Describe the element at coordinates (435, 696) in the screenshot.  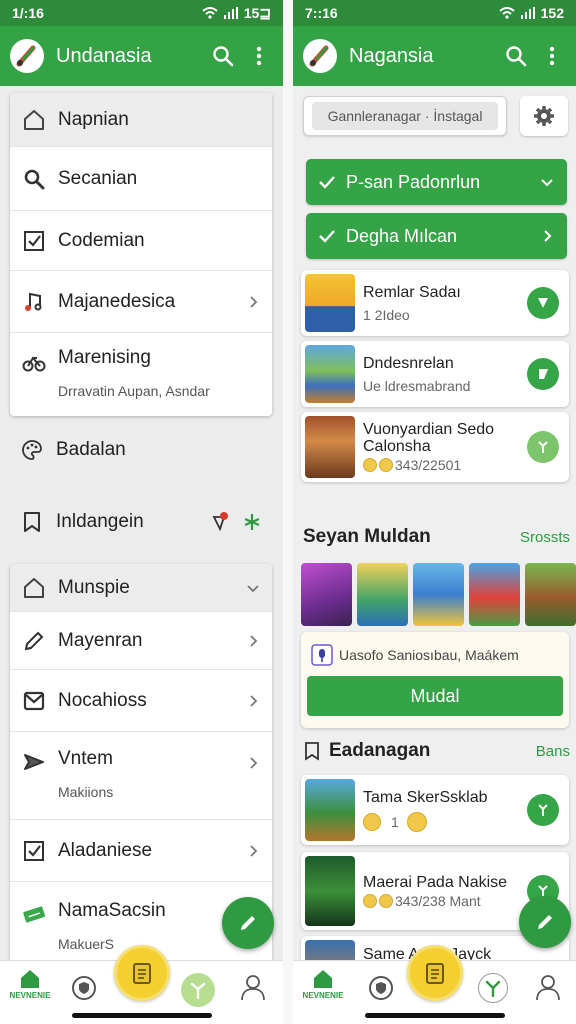
I see `promo-button: Mudal` at that location.